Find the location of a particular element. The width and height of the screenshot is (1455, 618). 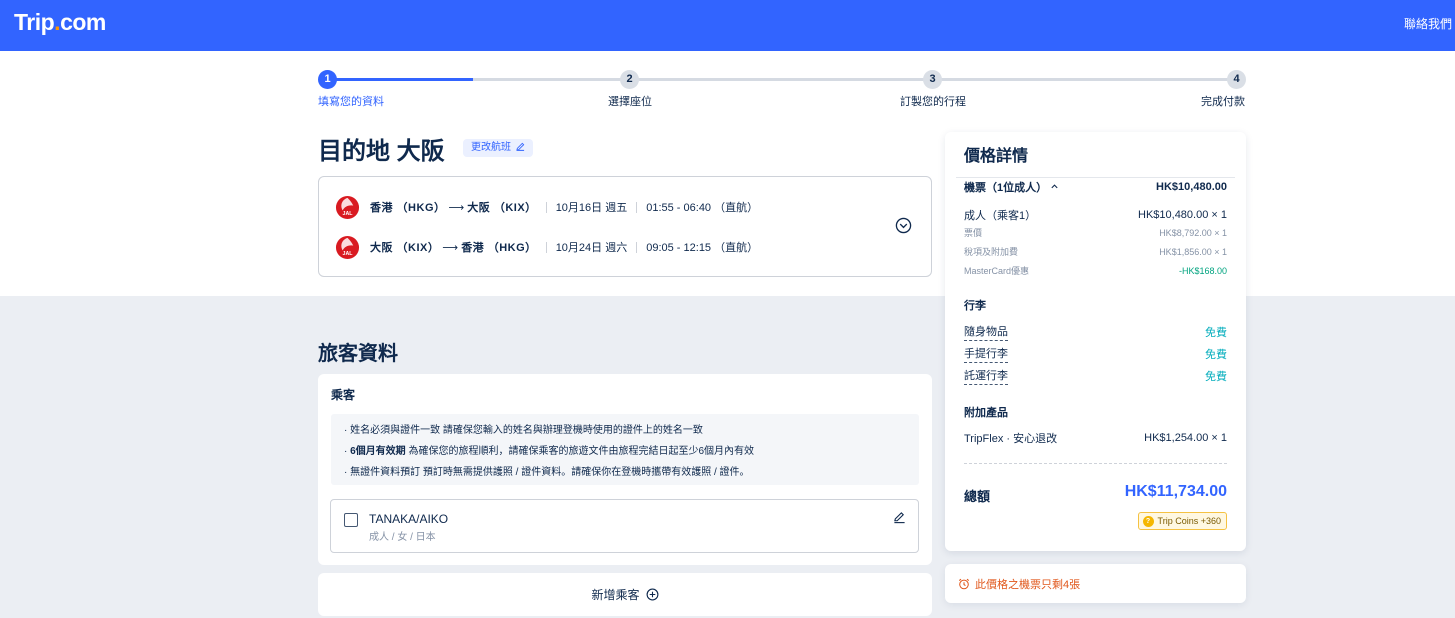

passenger-name: TANAKA/AIKO is located at coordinates (409, 519).